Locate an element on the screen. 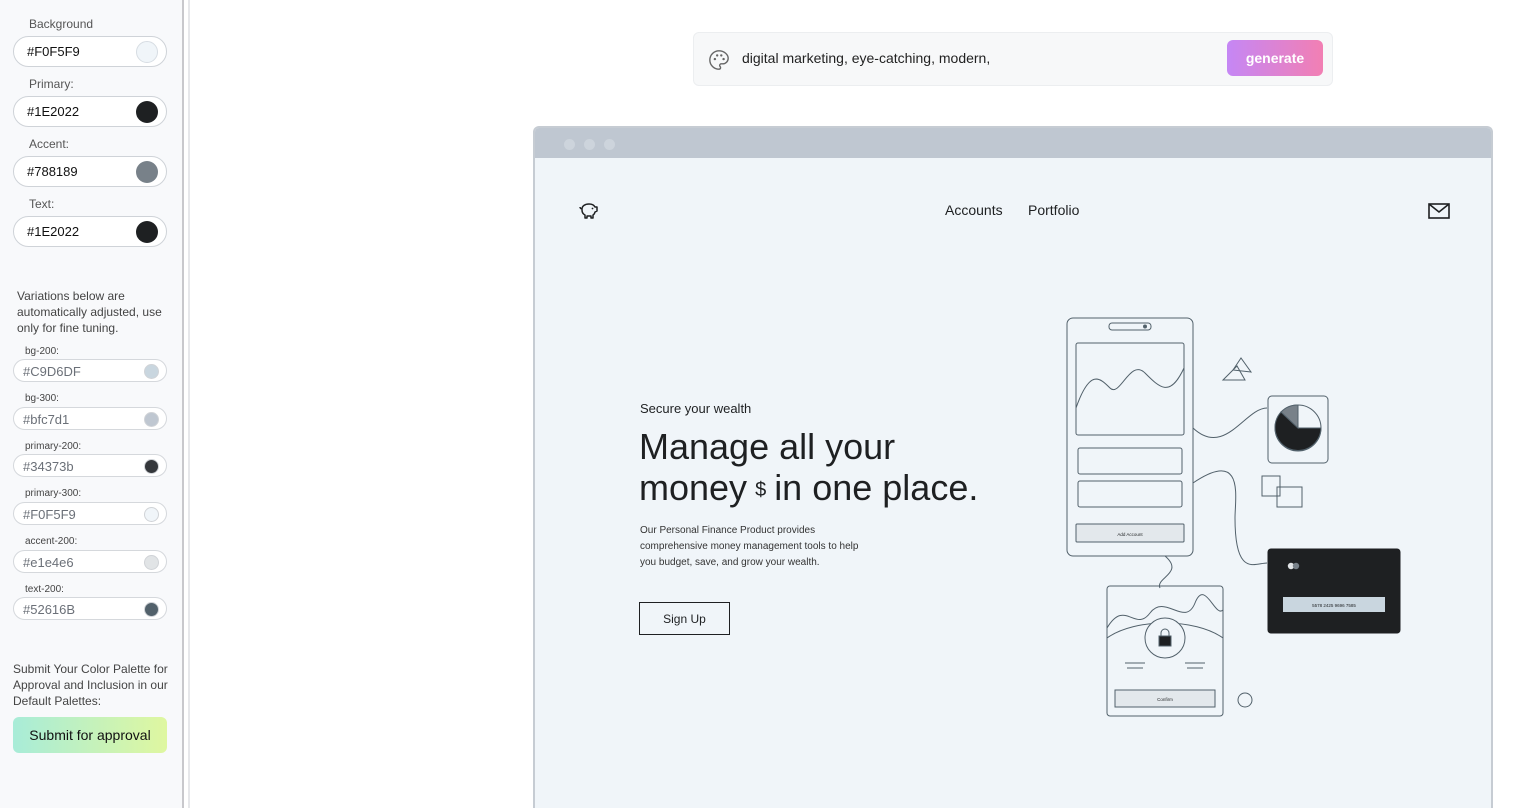 The height and width of the screenshot is (808, 1529). headline-line-2b: in one place. is located at coordinates (876, 487).